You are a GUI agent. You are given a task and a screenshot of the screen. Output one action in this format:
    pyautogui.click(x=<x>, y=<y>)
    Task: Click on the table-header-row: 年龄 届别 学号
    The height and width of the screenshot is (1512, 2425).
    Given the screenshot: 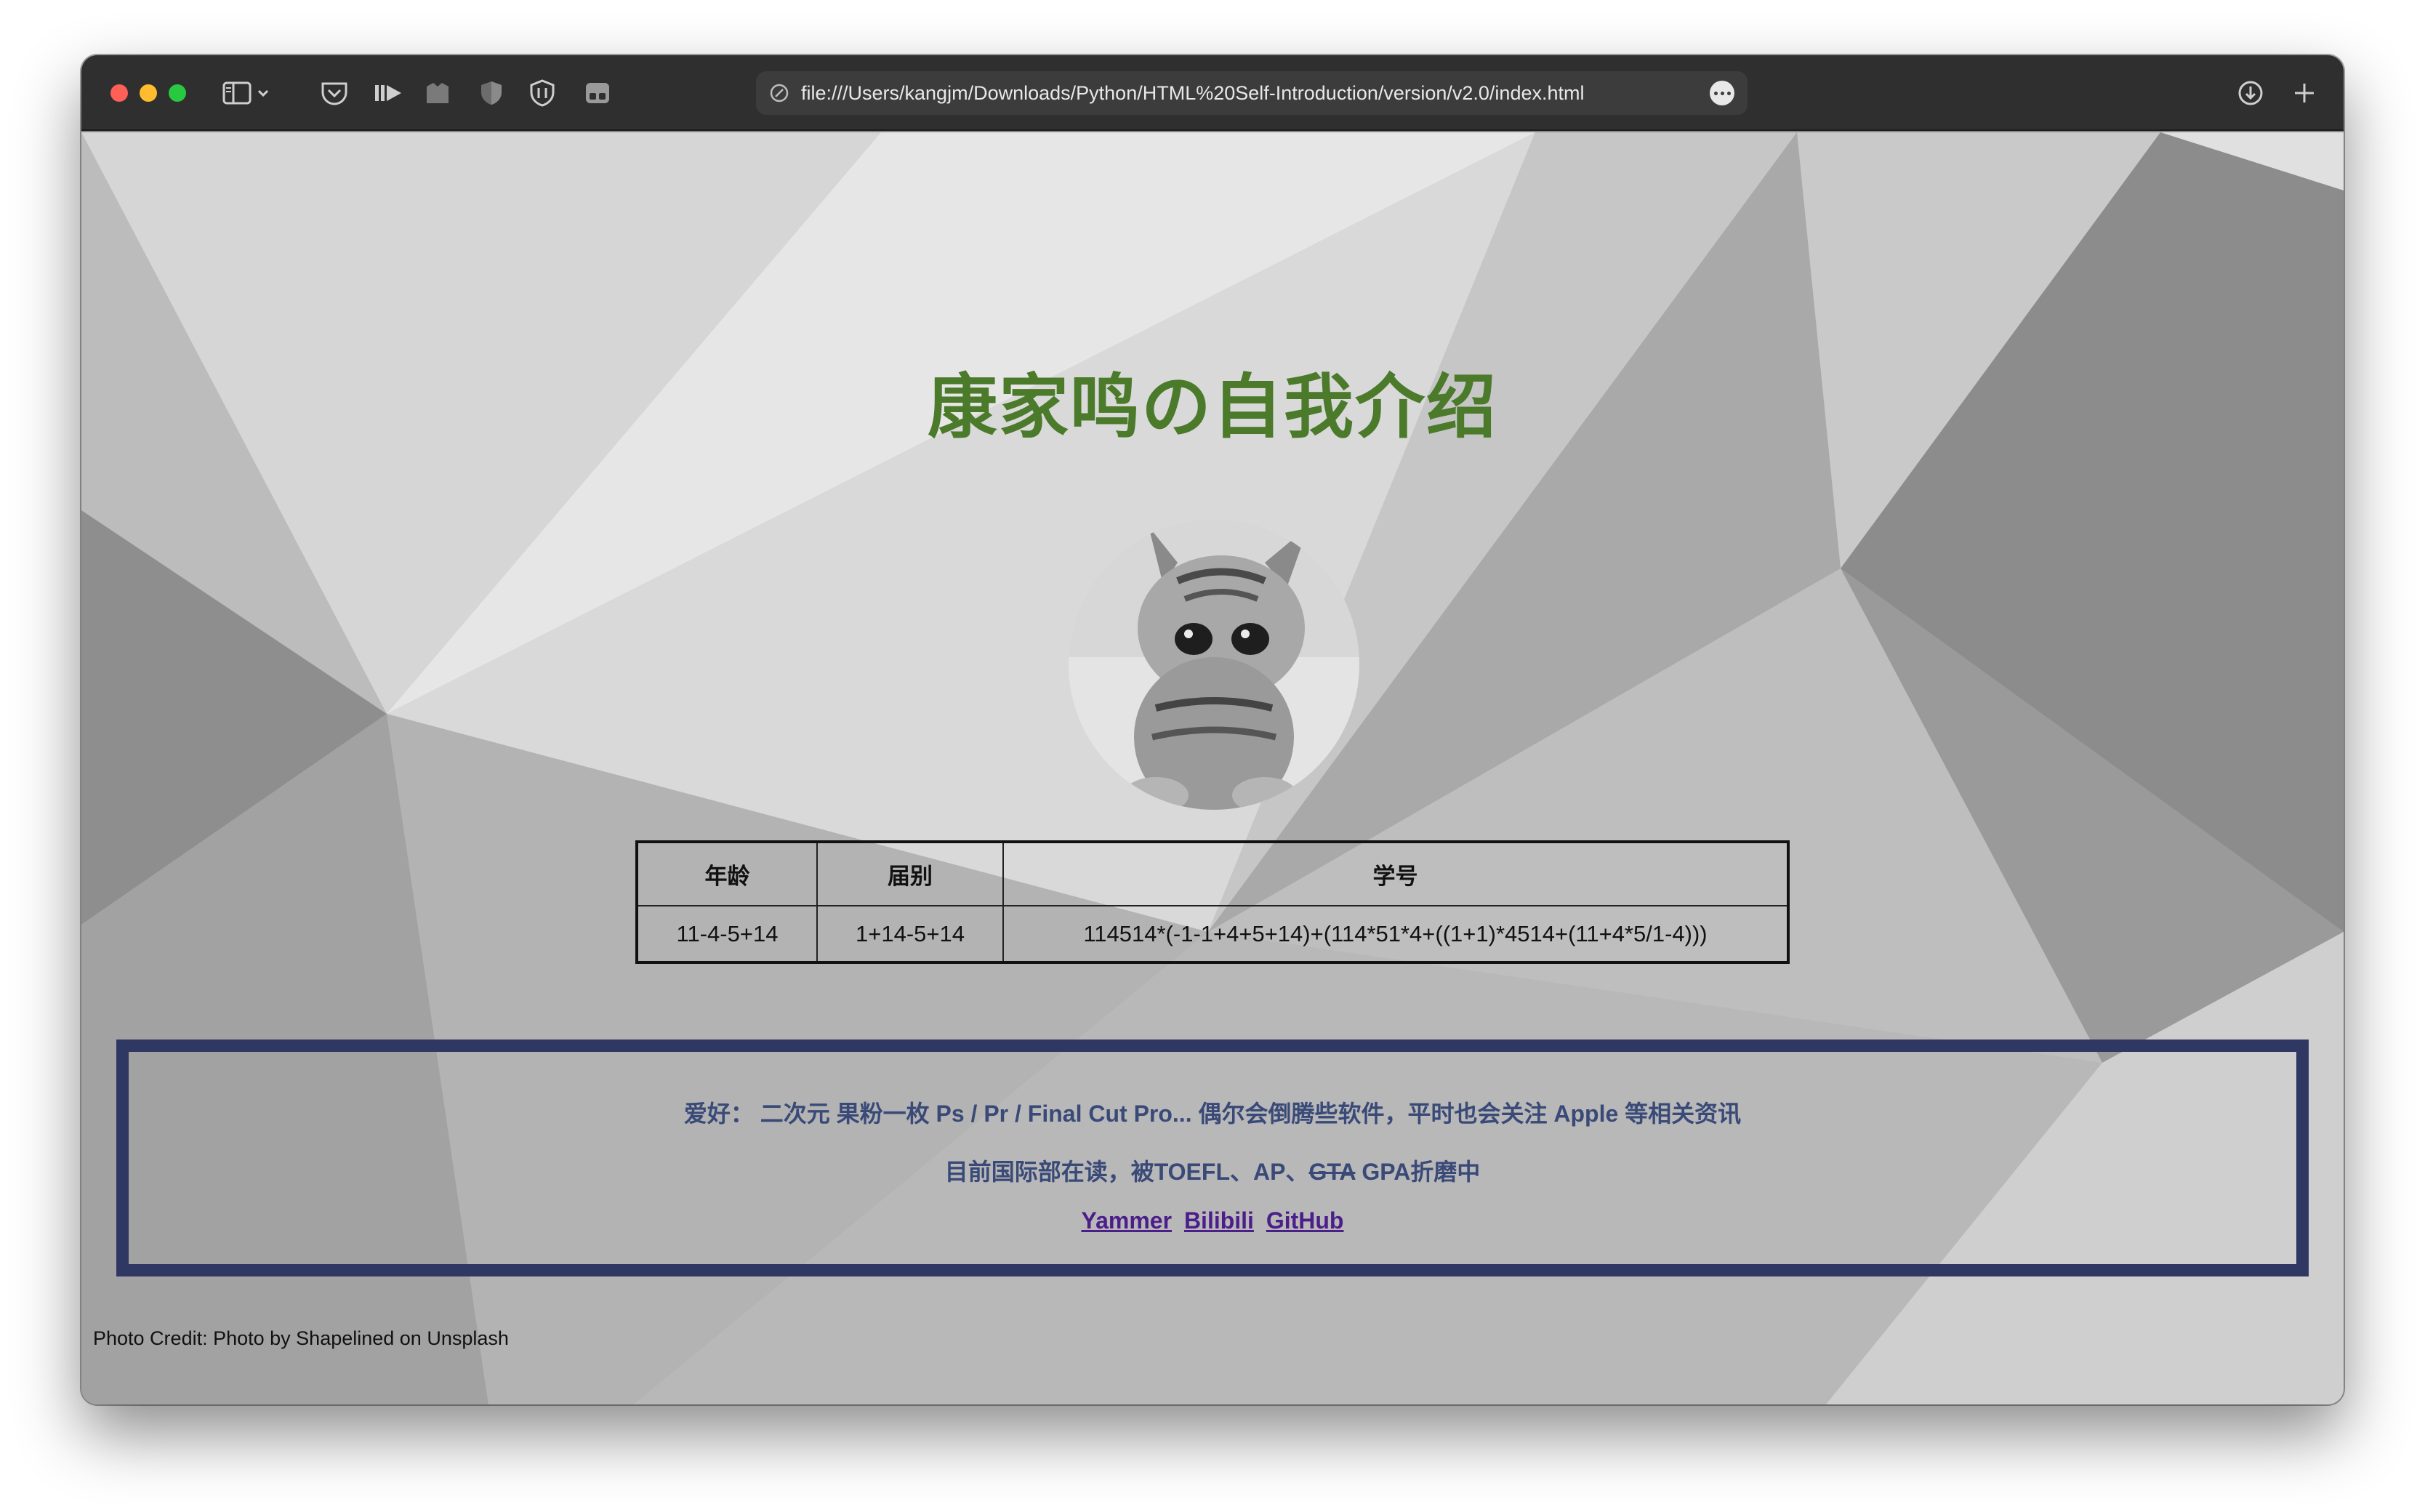 What is the action you would take?
    pyautogui.click(x=1212, y=873)
    